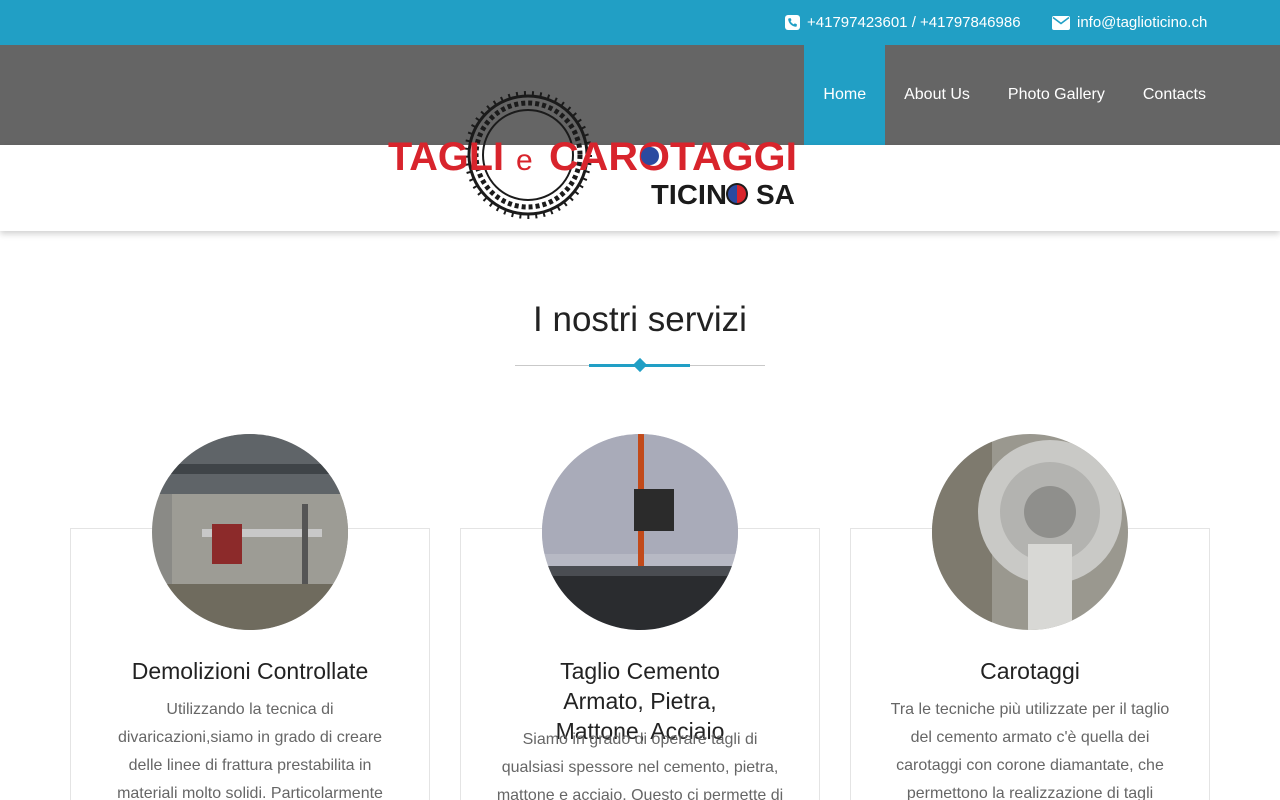  What do you see at coordinates (1061, 22) in the screenshot?
I see `envelope-icon` at bounding box center [1061, 22].